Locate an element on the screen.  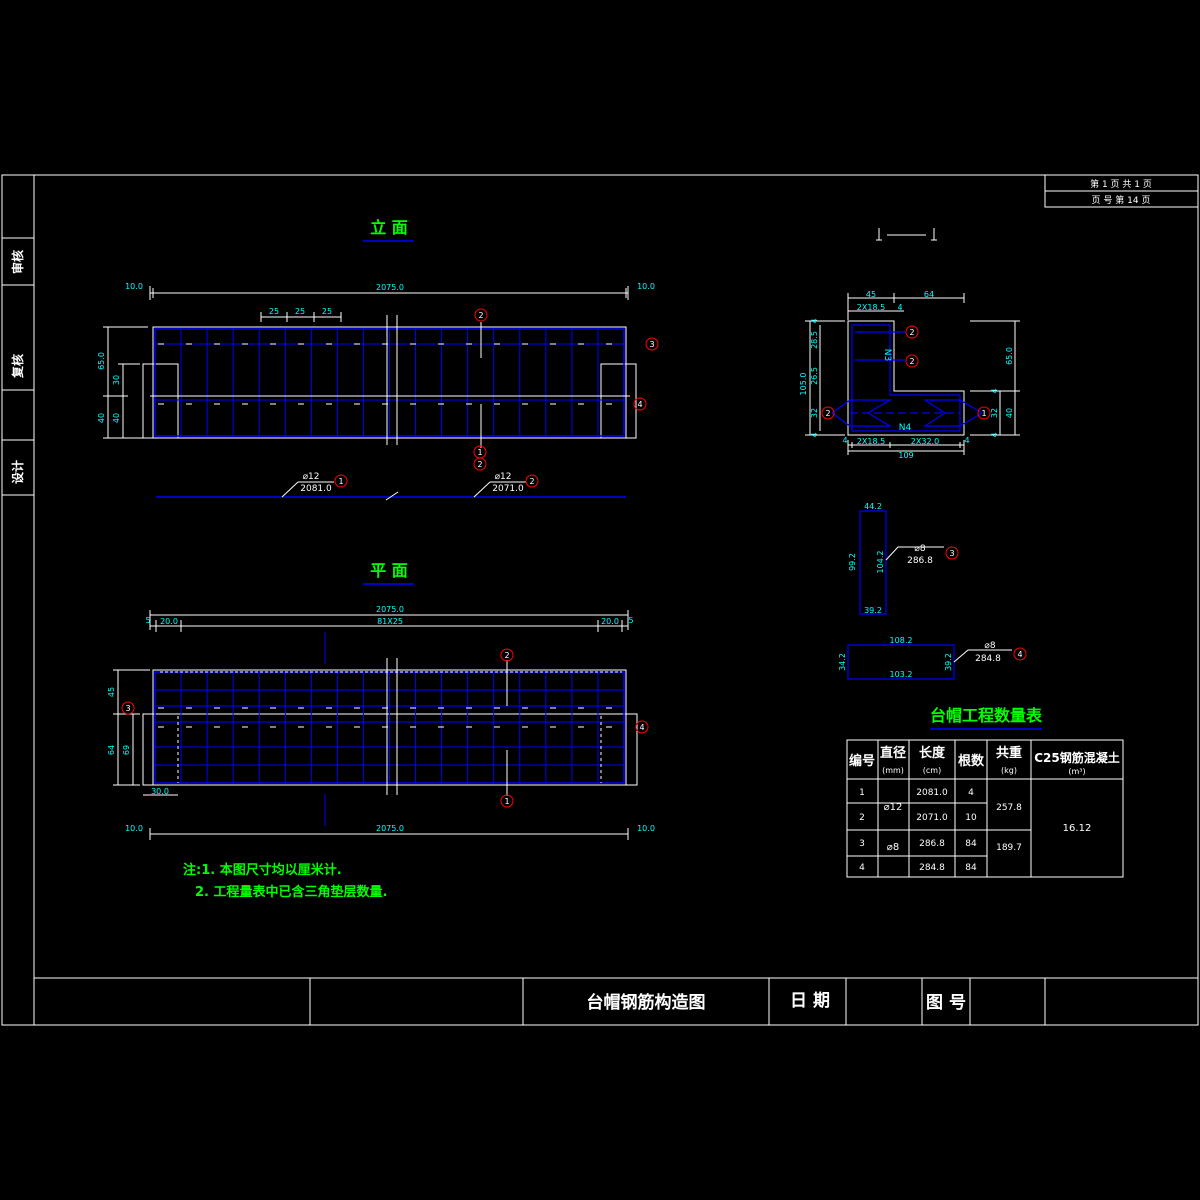
sec-dim-right-40: 40 is located at coordinates (1009, 413).